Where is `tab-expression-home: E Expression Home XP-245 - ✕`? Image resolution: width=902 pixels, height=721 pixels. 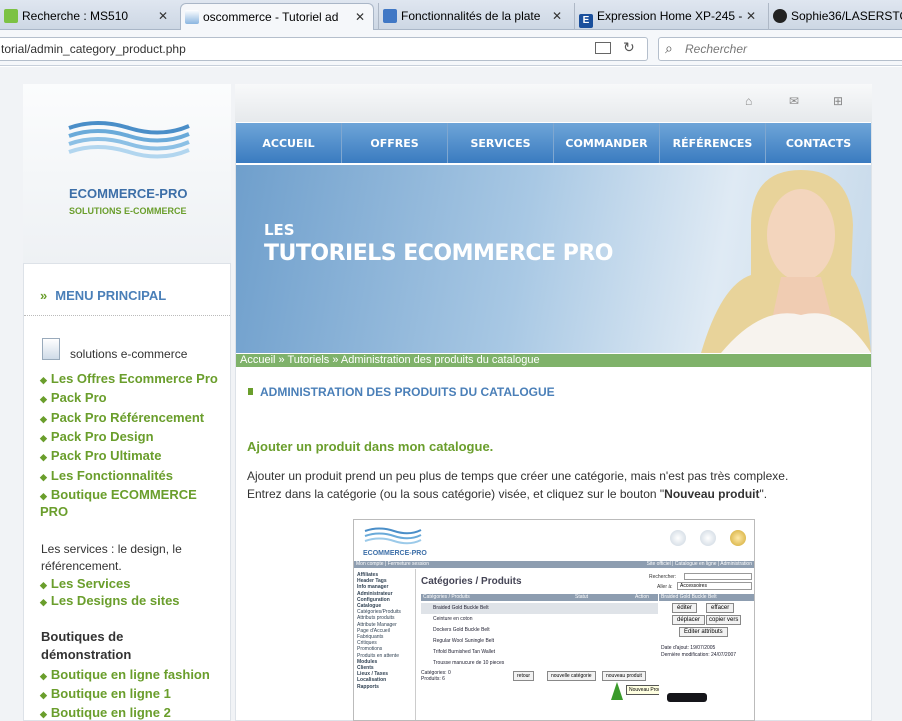 tab-expression-home: E Expression Home XP-245 - ✕ is located at coordinates (669, 16).